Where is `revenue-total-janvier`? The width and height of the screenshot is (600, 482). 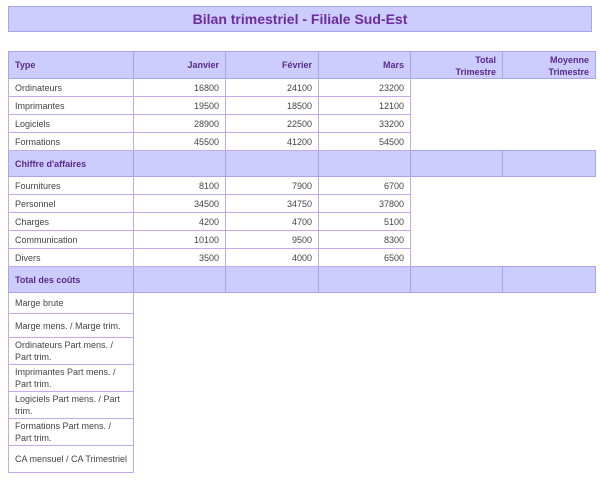
revenue-total-janvier is located at coordinates (180, 163).